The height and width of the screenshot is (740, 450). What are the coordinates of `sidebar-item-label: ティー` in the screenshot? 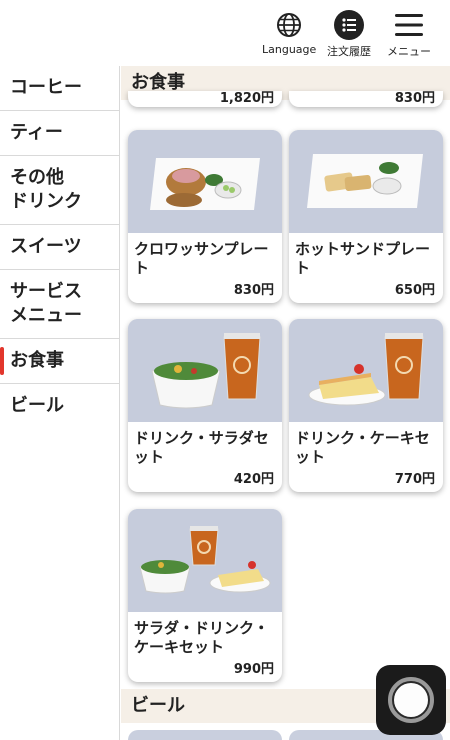 It's located at (36, 132).